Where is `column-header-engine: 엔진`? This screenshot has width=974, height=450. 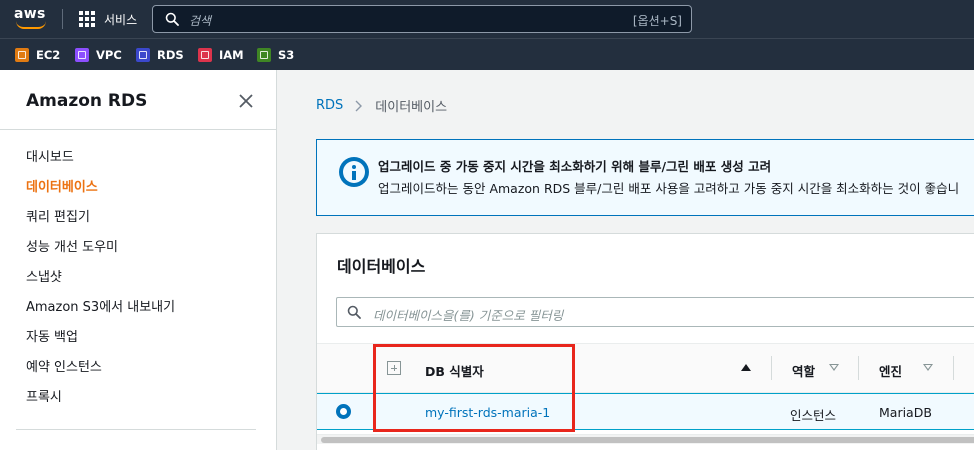 column-header-engine: 엔진 is located at coordinates (890, 370).